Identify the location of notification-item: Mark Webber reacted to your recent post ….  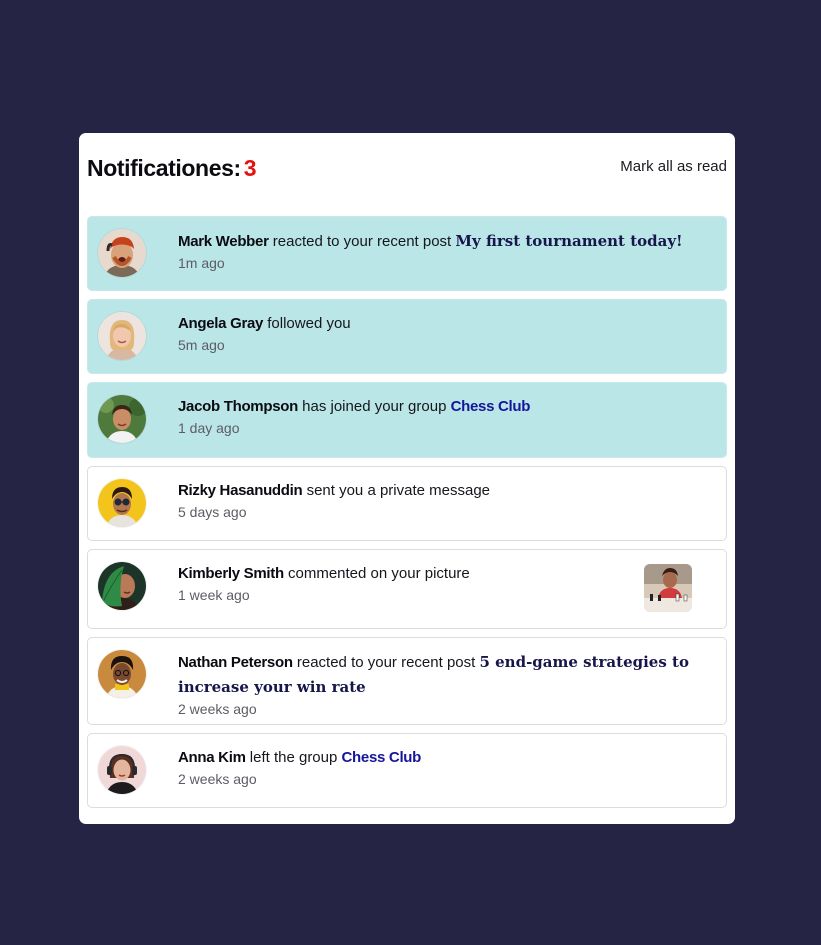
(407, 253).